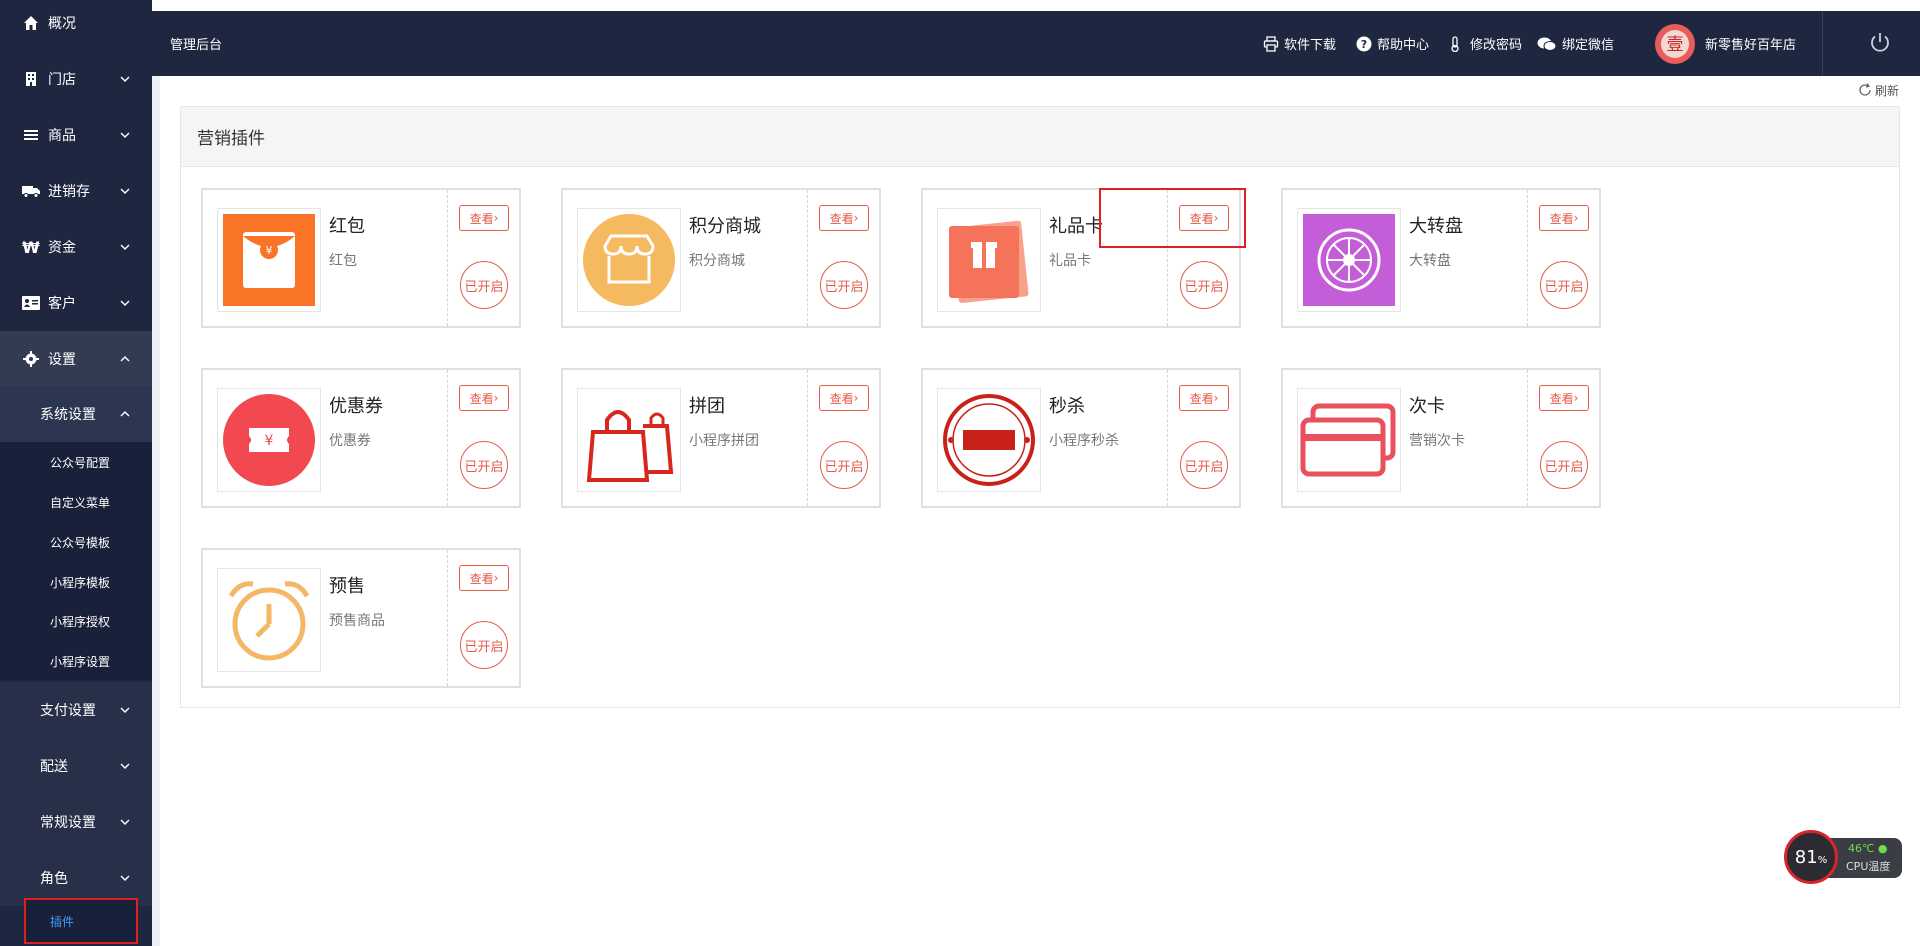  What do you see at coordinates (1040, 137) in the screenshot?
I see `panel-header: 营销插件` at bounding box center [1040, 137].